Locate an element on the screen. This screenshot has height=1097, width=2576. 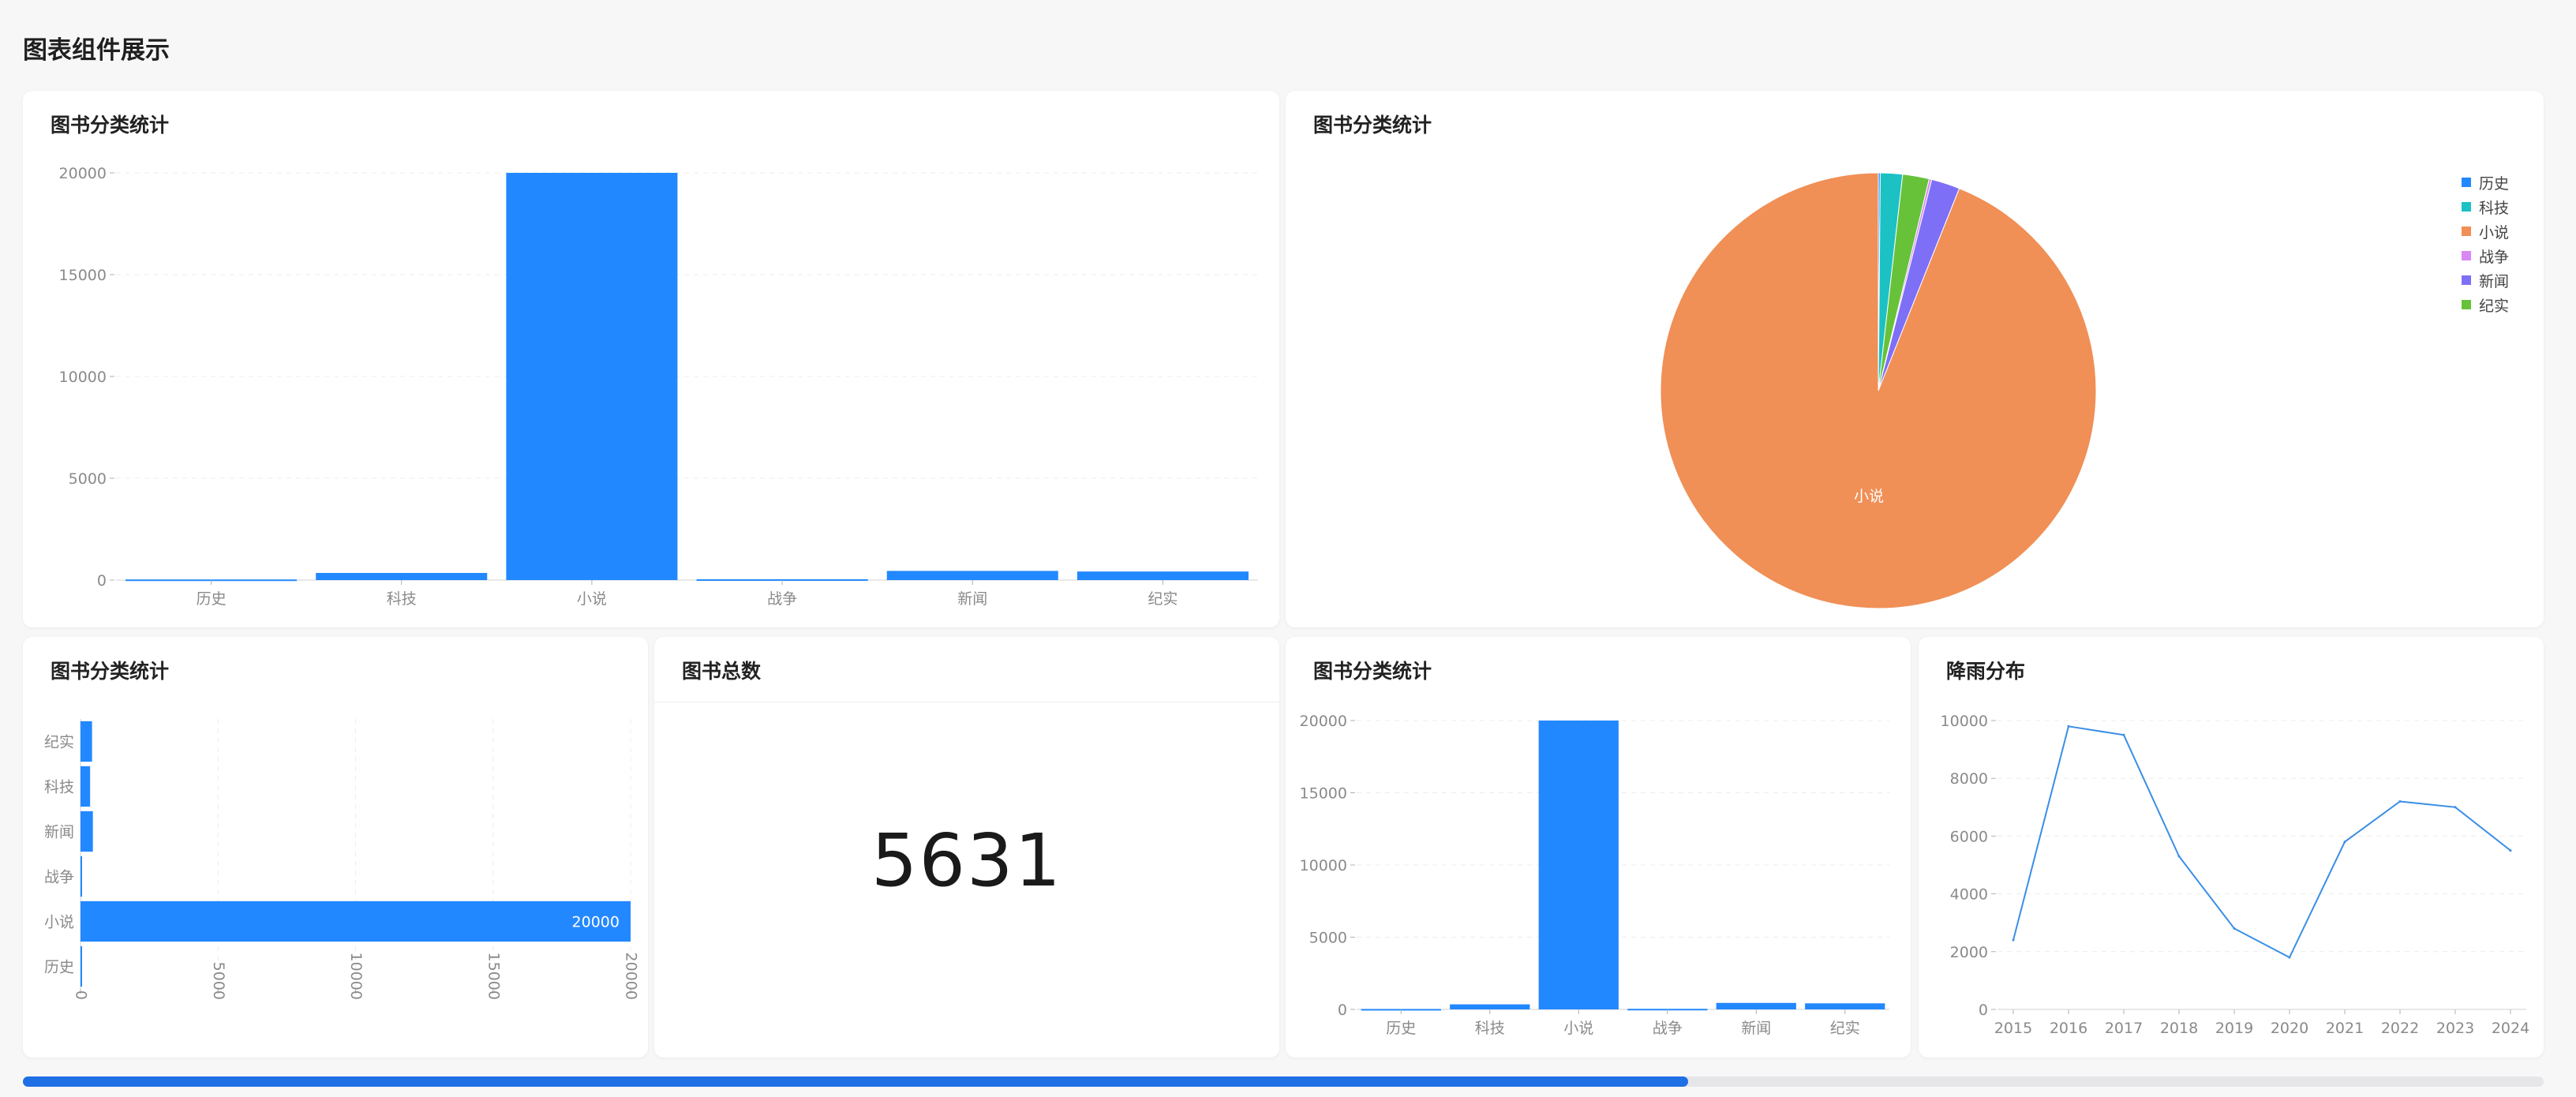
x-tick-label: 2022 is located at coordinates (2400, 1028).